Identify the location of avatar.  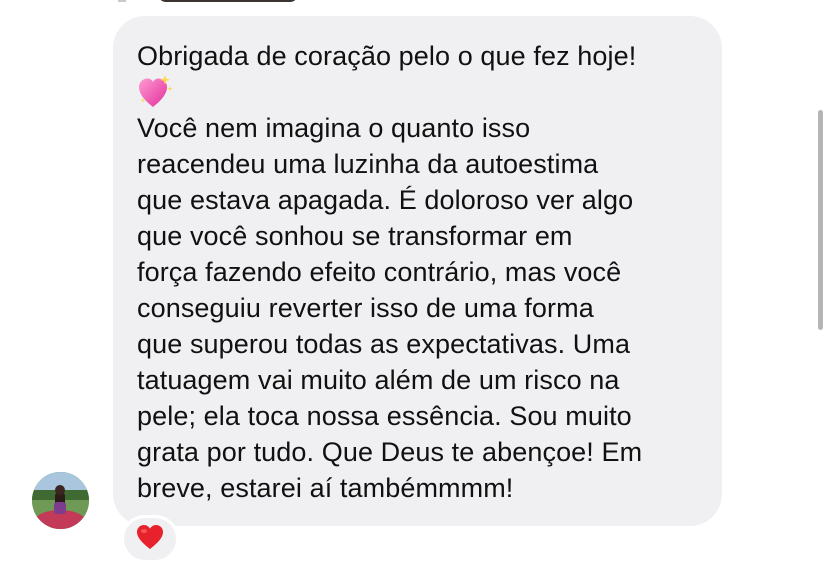
(60, 500).